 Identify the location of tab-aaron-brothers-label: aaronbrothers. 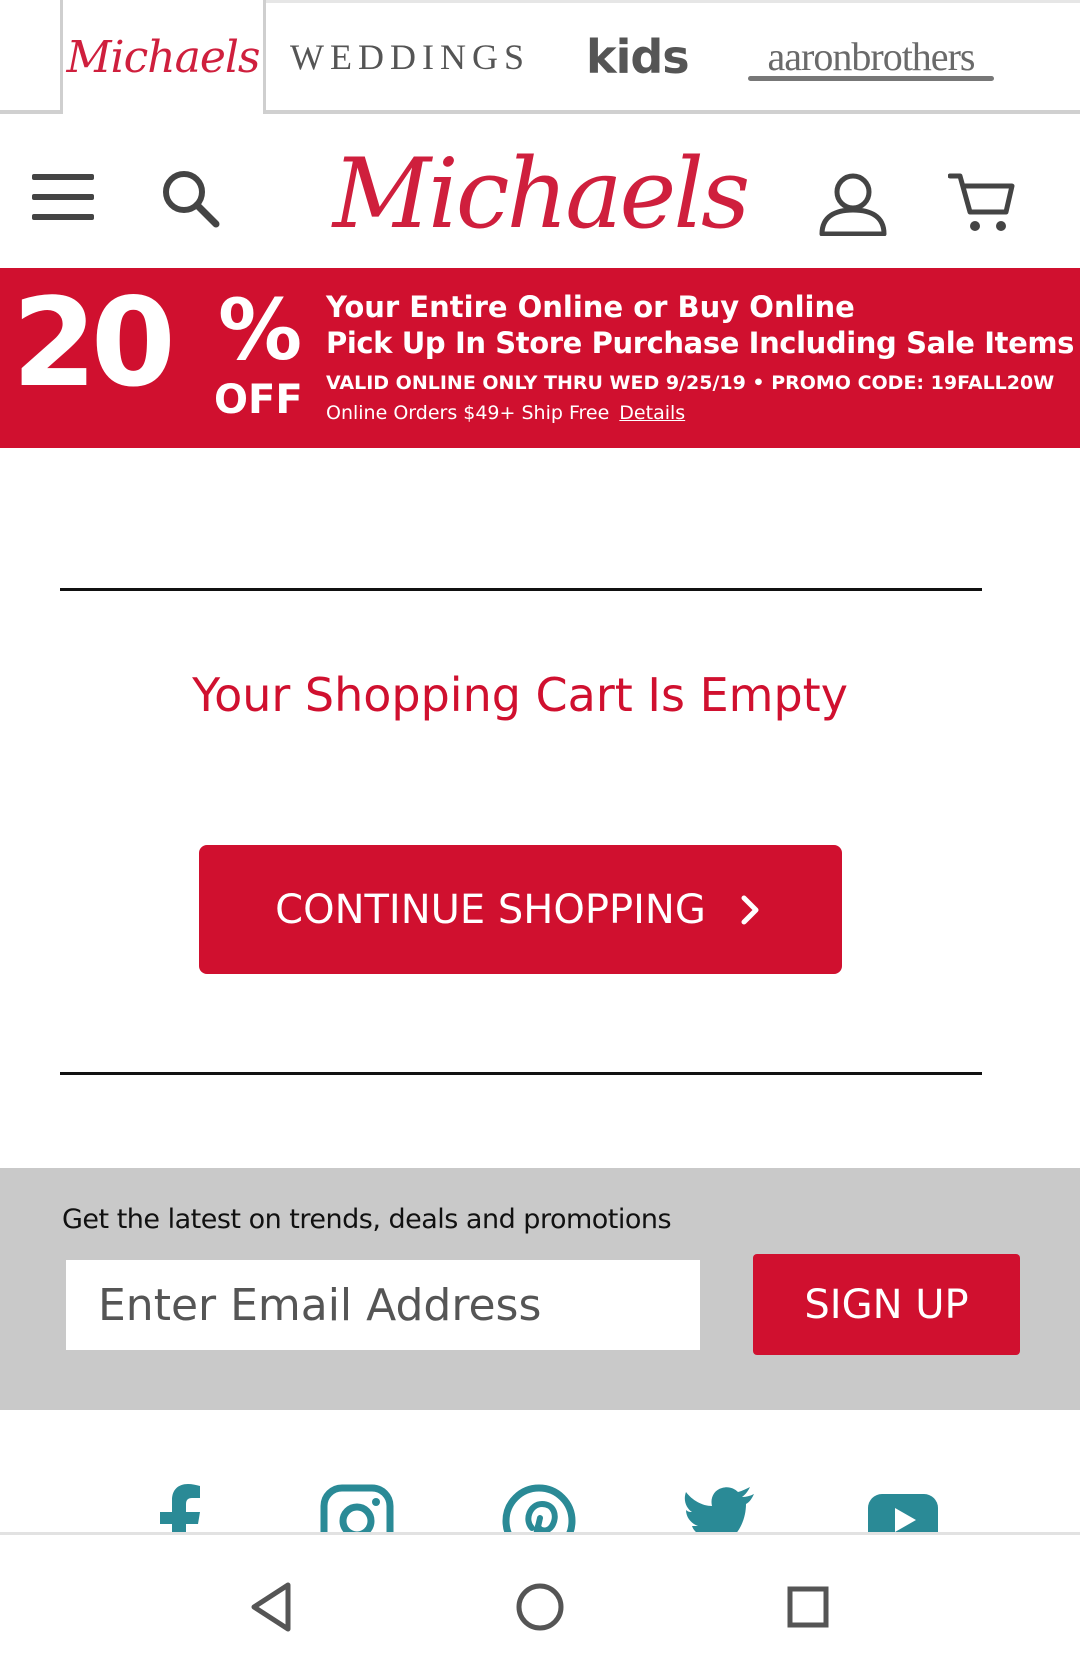
(871, 56).